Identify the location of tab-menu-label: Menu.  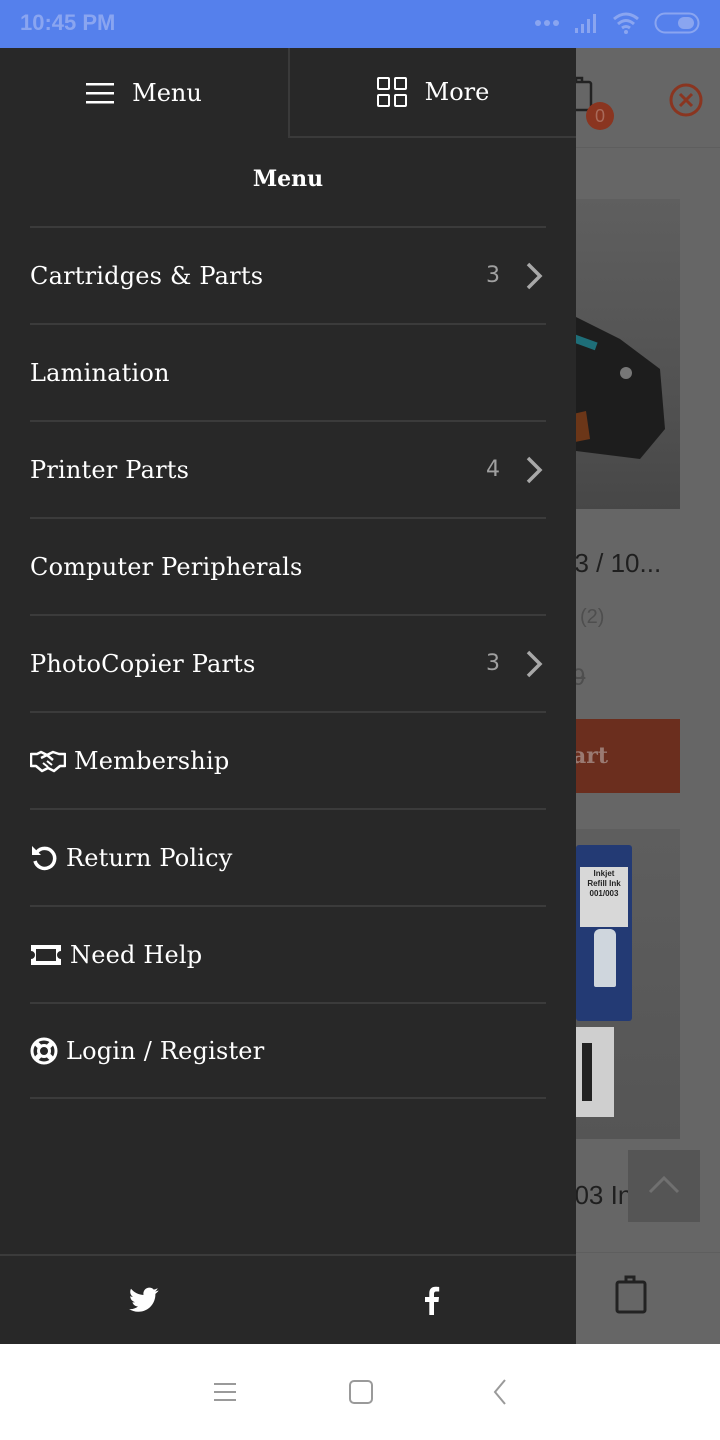
(167, 93).